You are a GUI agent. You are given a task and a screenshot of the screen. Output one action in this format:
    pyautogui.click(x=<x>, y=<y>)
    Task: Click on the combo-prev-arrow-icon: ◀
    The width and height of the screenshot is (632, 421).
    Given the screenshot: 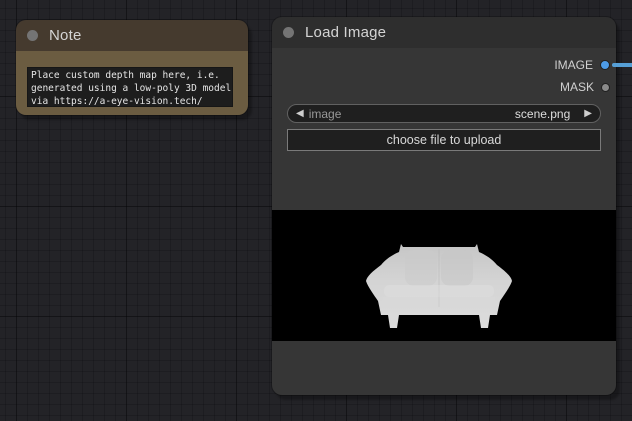 What is the action you would take?
    pyautogui.click(x=300, y=113)
    